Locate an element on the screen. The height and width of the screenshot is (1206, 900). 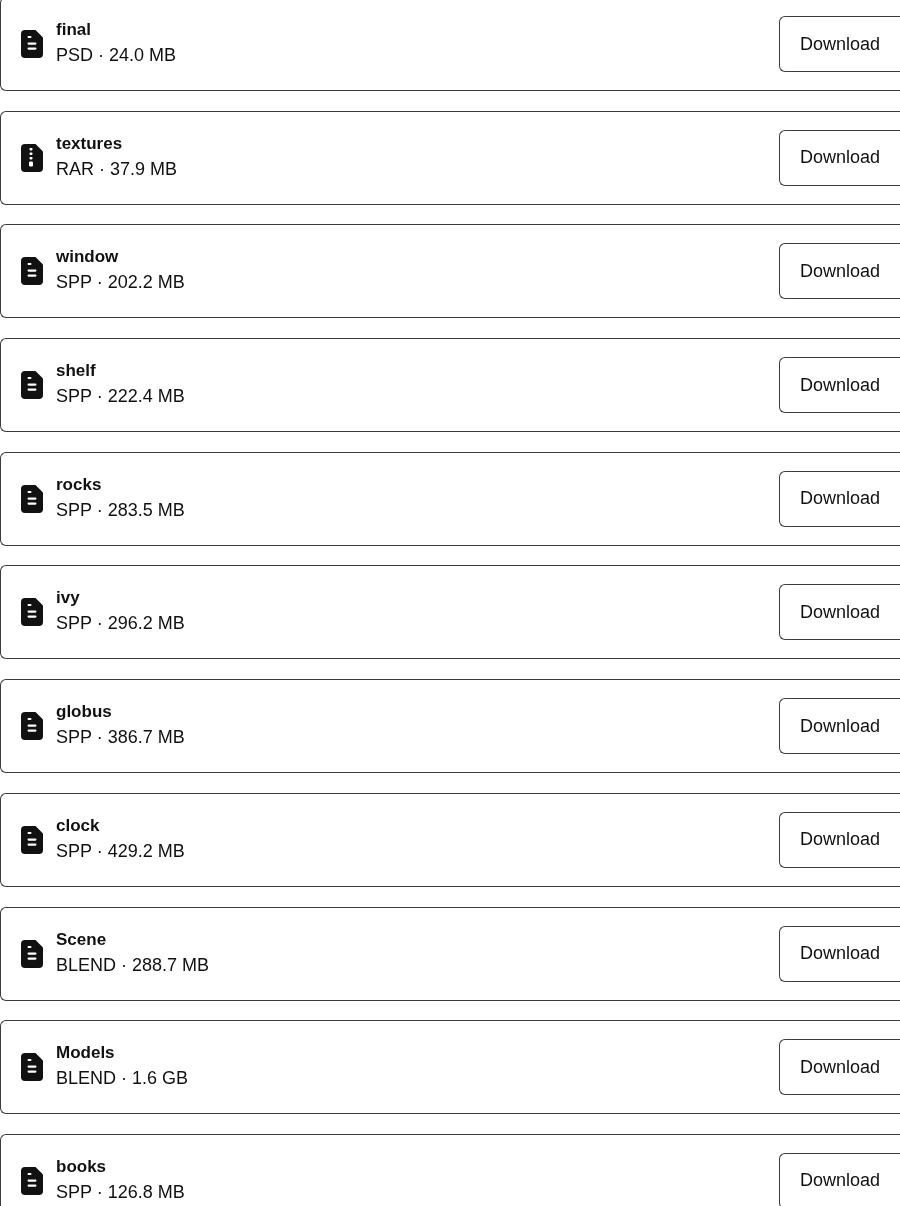
file-name: Scene is located at coordinates (82, 939).